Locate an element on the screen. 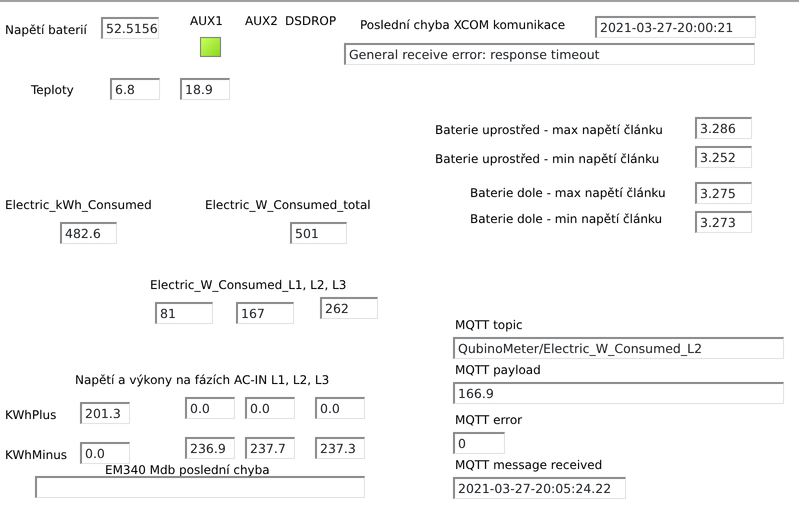 The width and height of the screenshot is (799, 526). field-label: MQTT topic is located at coordinates (489, 325).